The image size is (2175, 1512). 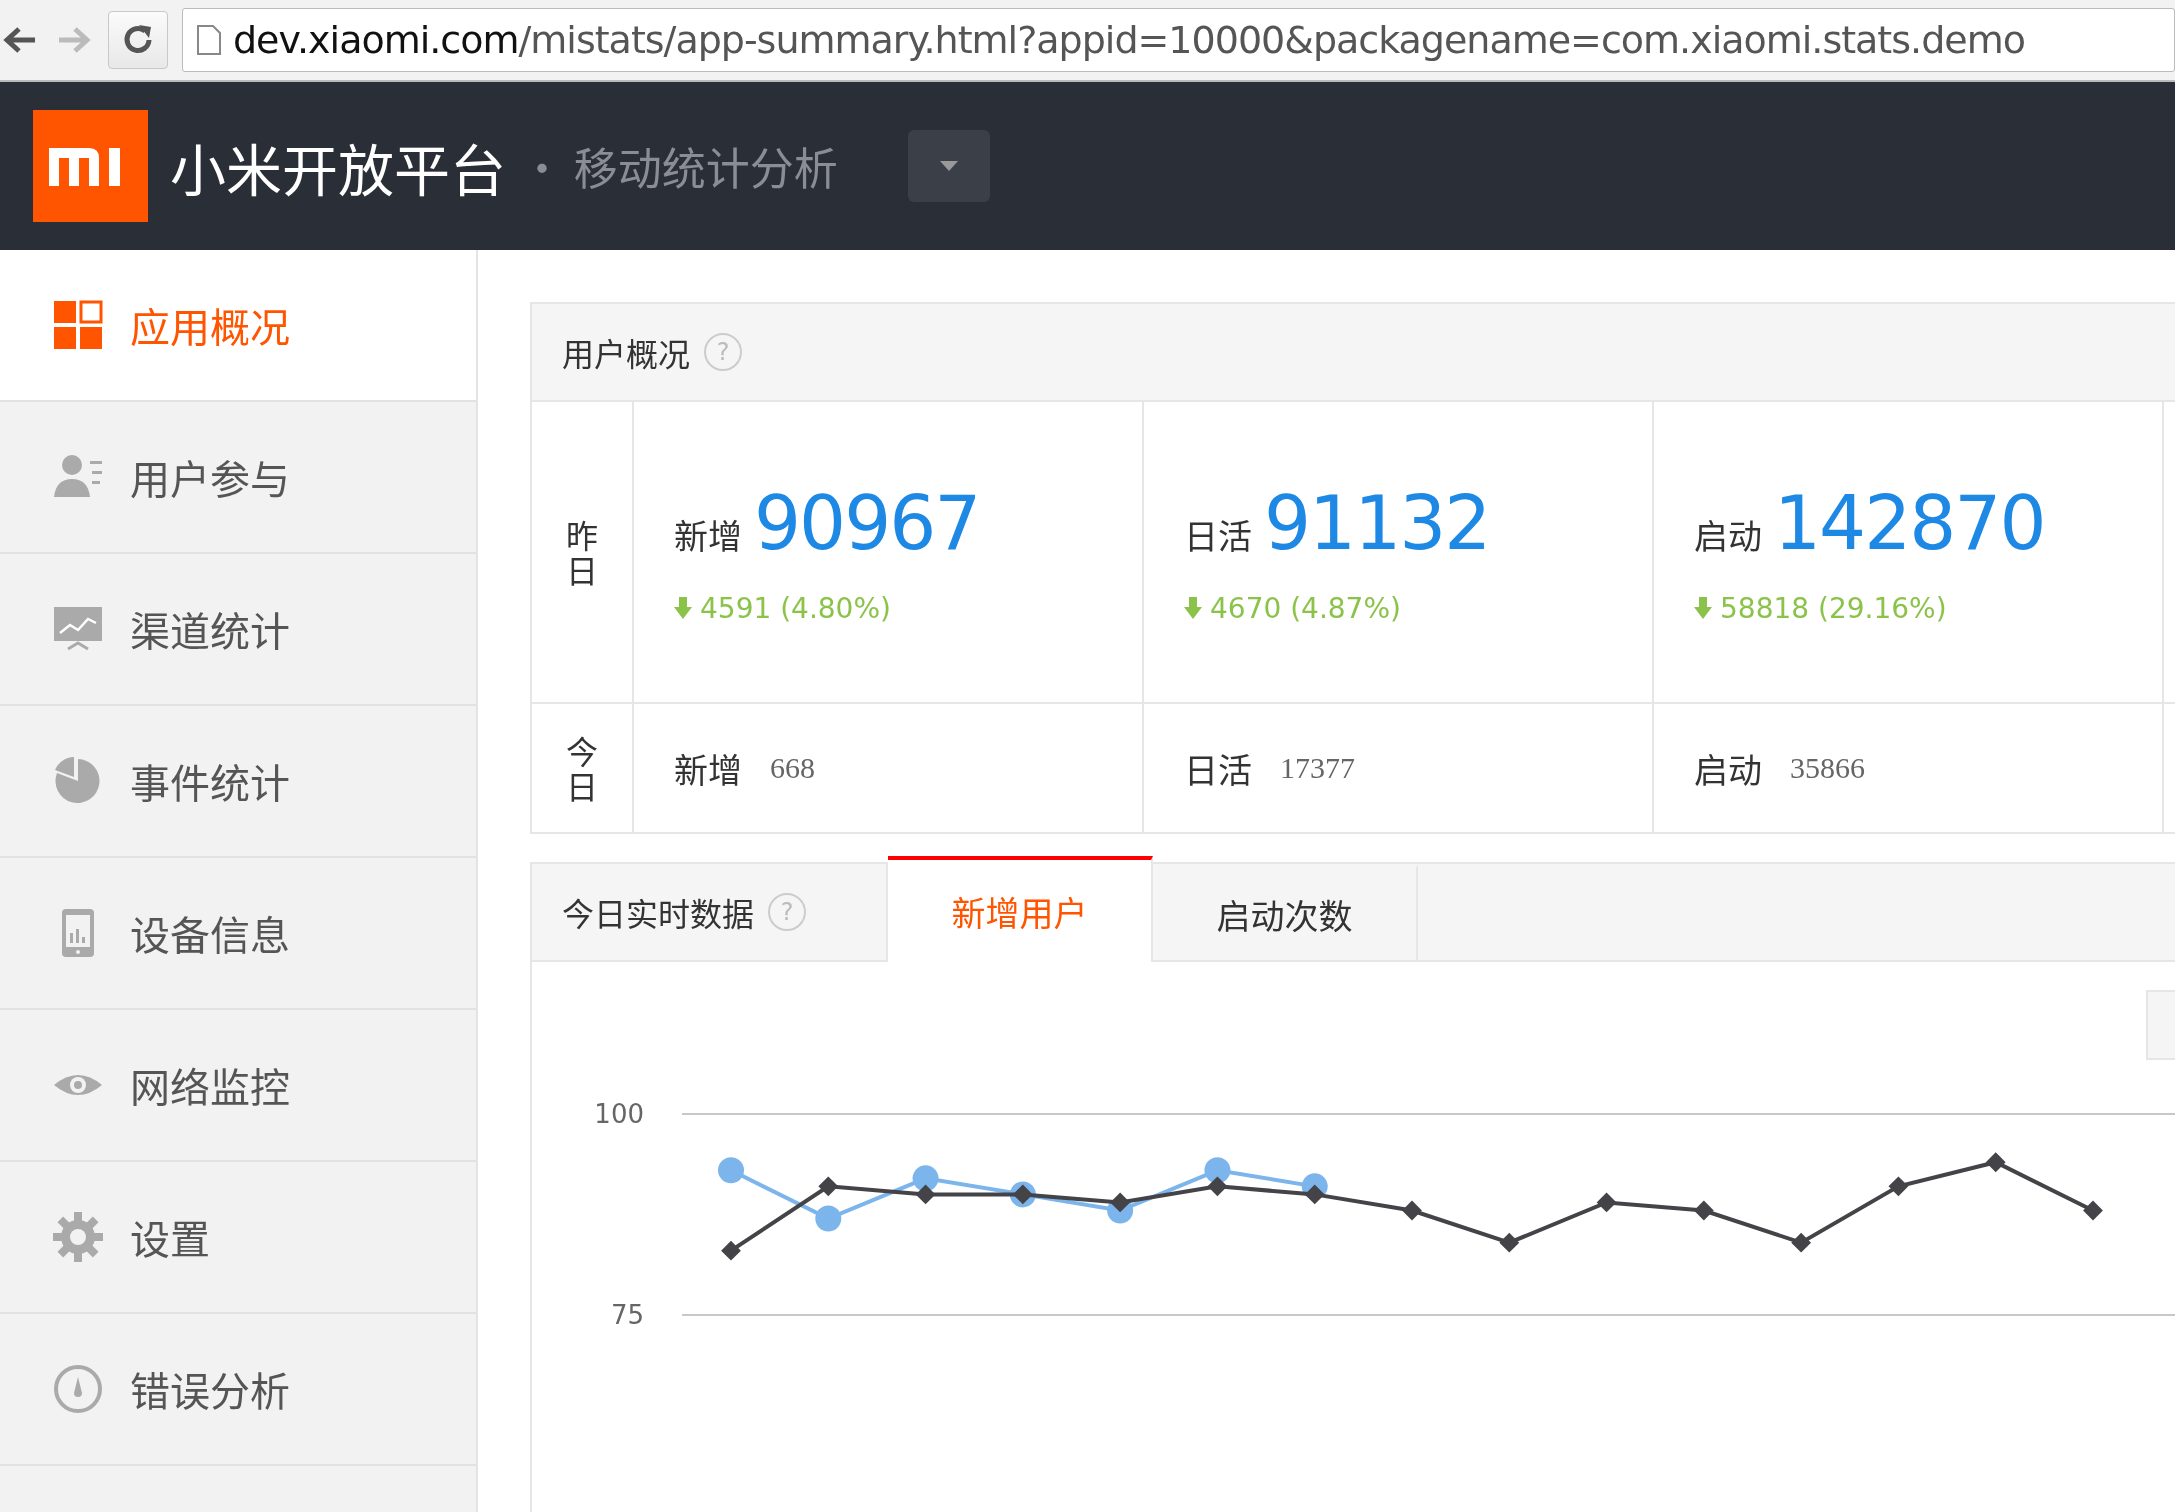 What do you see at coordinates (210, 933) in the screenshot?
I see `sidebar-label: 设备信息` at bounding box center [210, 933].